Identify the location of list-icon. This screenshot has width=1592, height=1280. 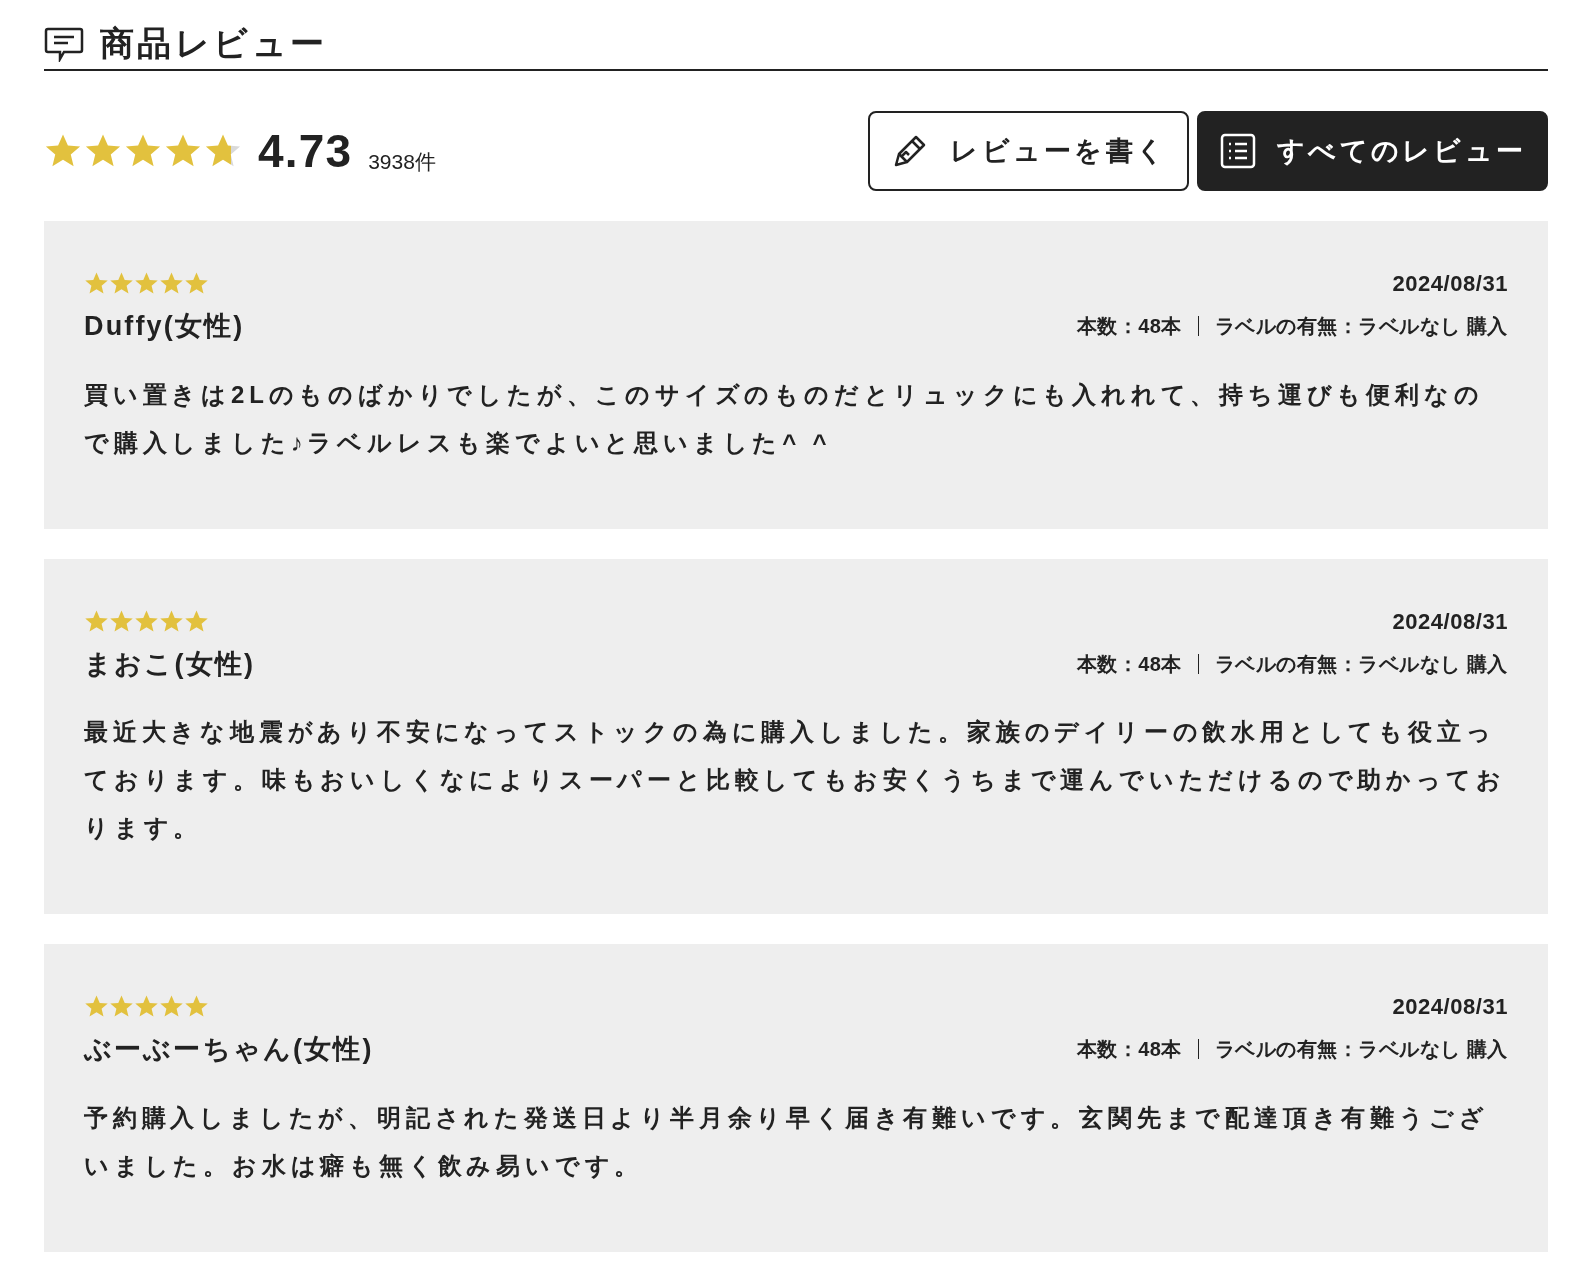
(1238, 151).